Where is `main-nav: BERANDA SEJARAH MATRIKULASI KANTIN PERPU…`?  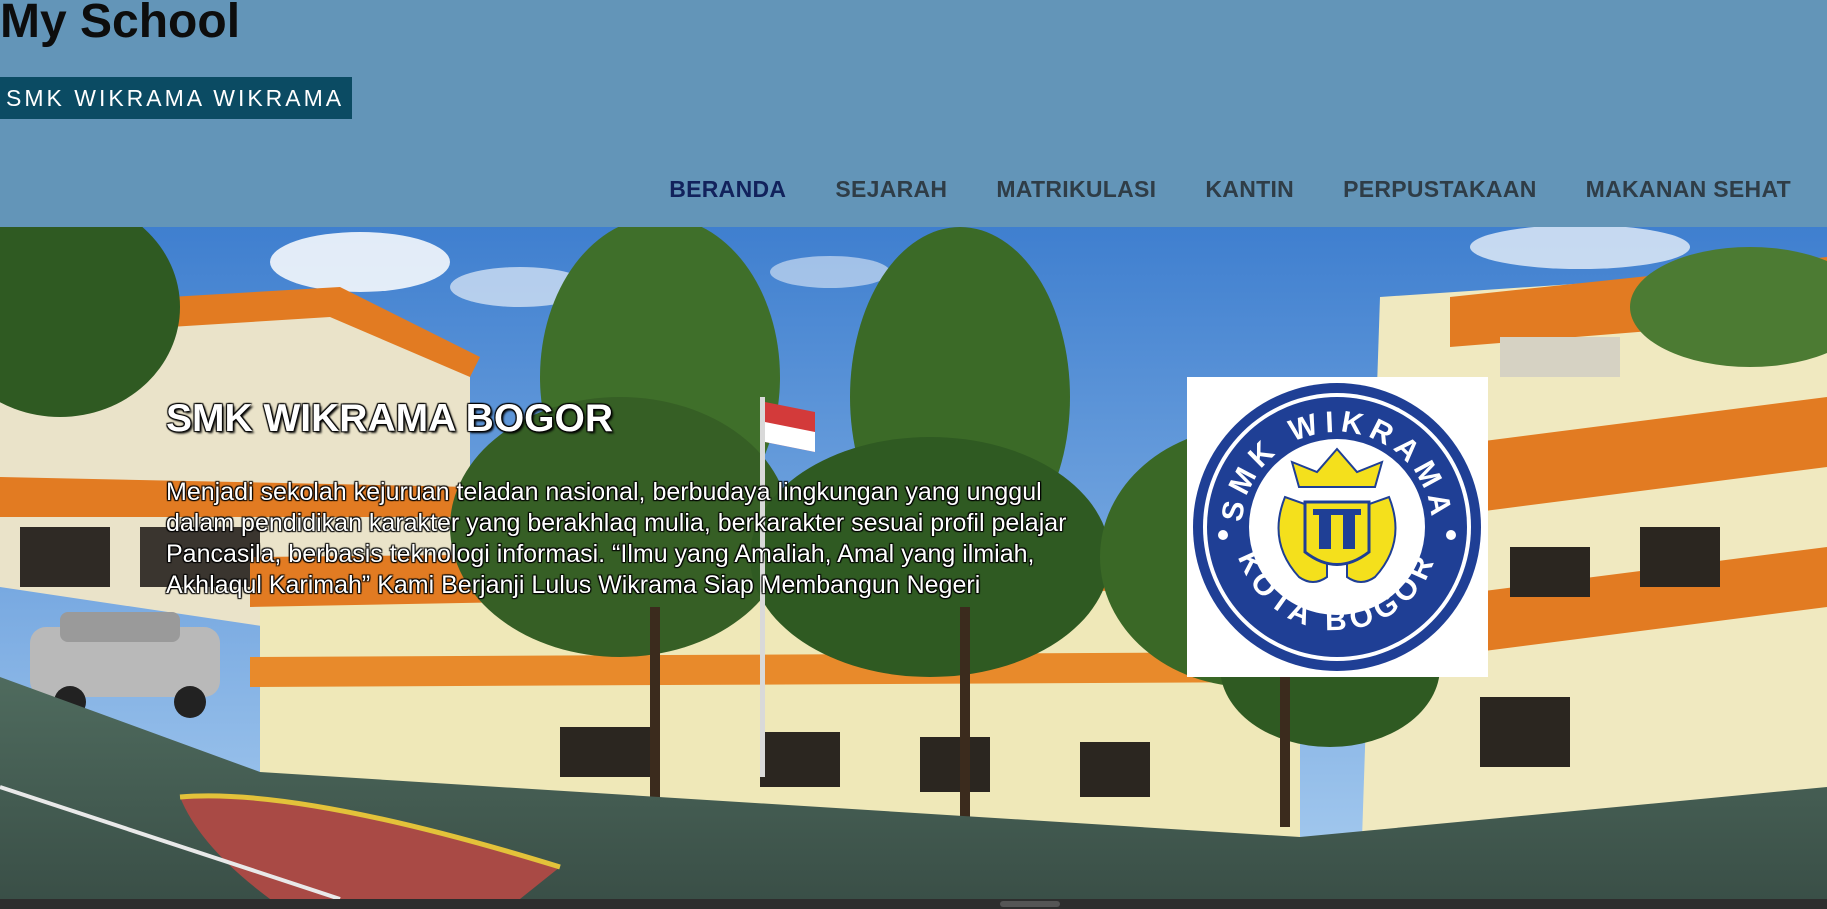 main-nav: BERANDA SEJARAH MATRIKULASI KANTIN PERPU… is located at coordinates (1230, 189).